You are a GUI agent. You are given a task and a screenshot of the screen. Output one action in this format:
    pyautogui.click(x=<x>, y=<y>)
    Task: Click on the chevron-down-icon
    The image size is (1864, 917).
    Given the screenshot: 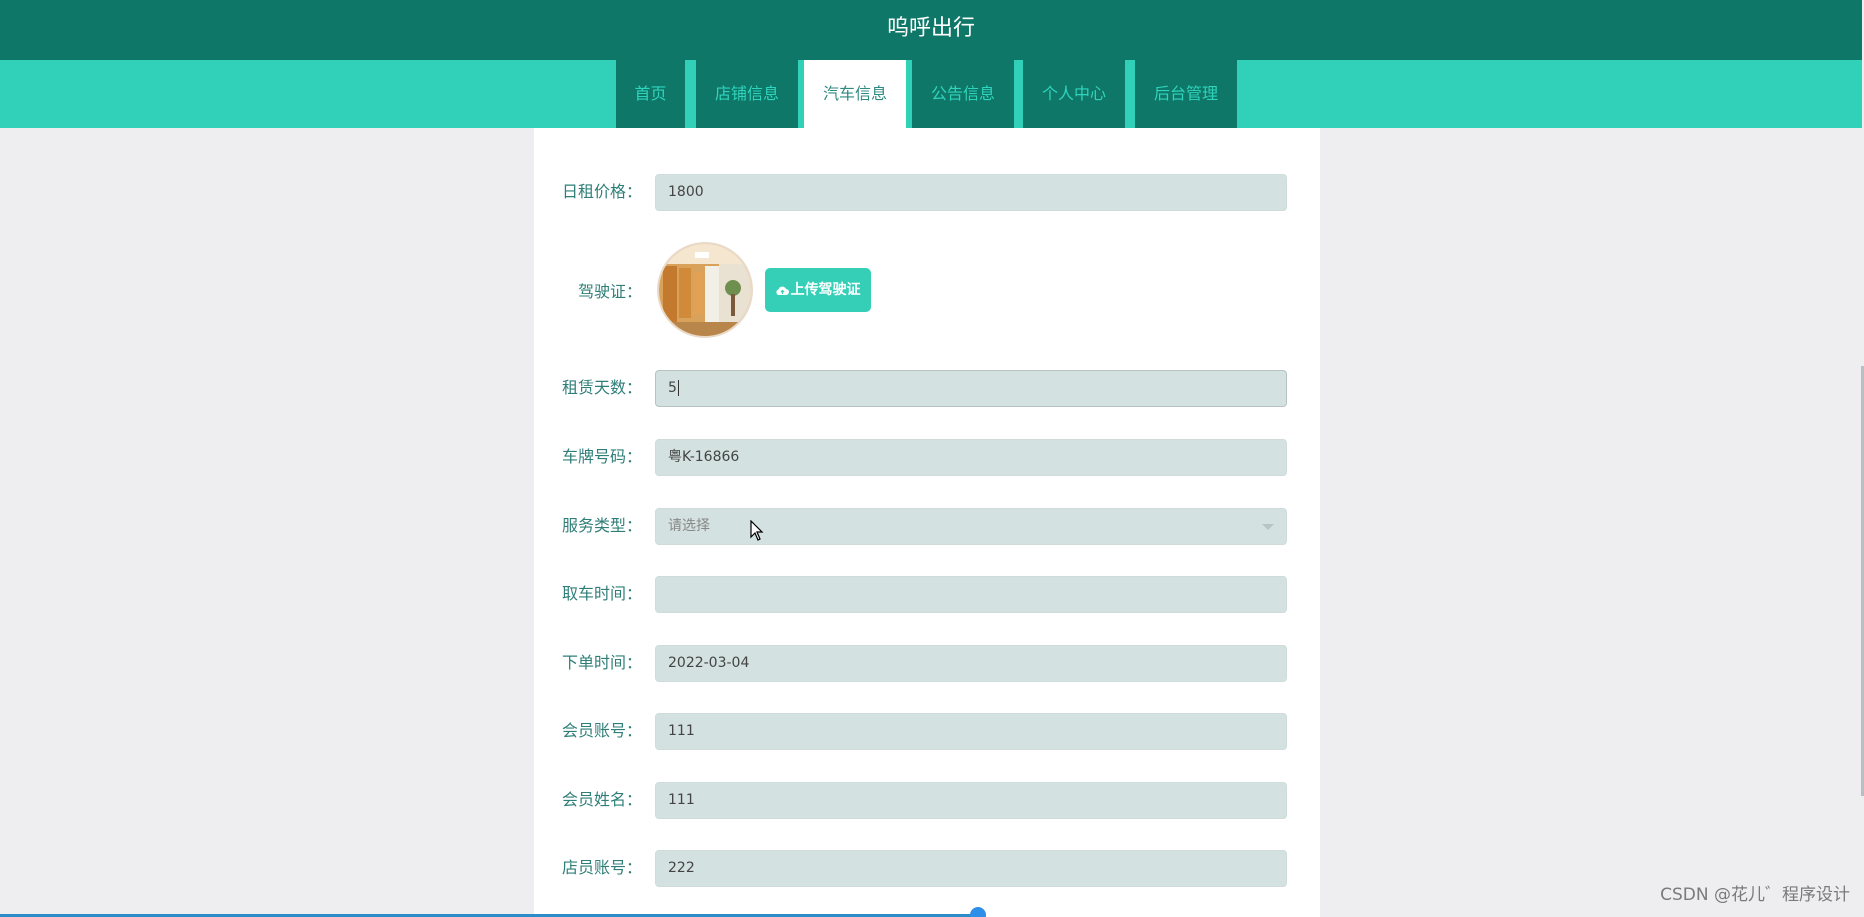 What is the action you would take?
    pyautogui.click(x=1268, y=527)
    